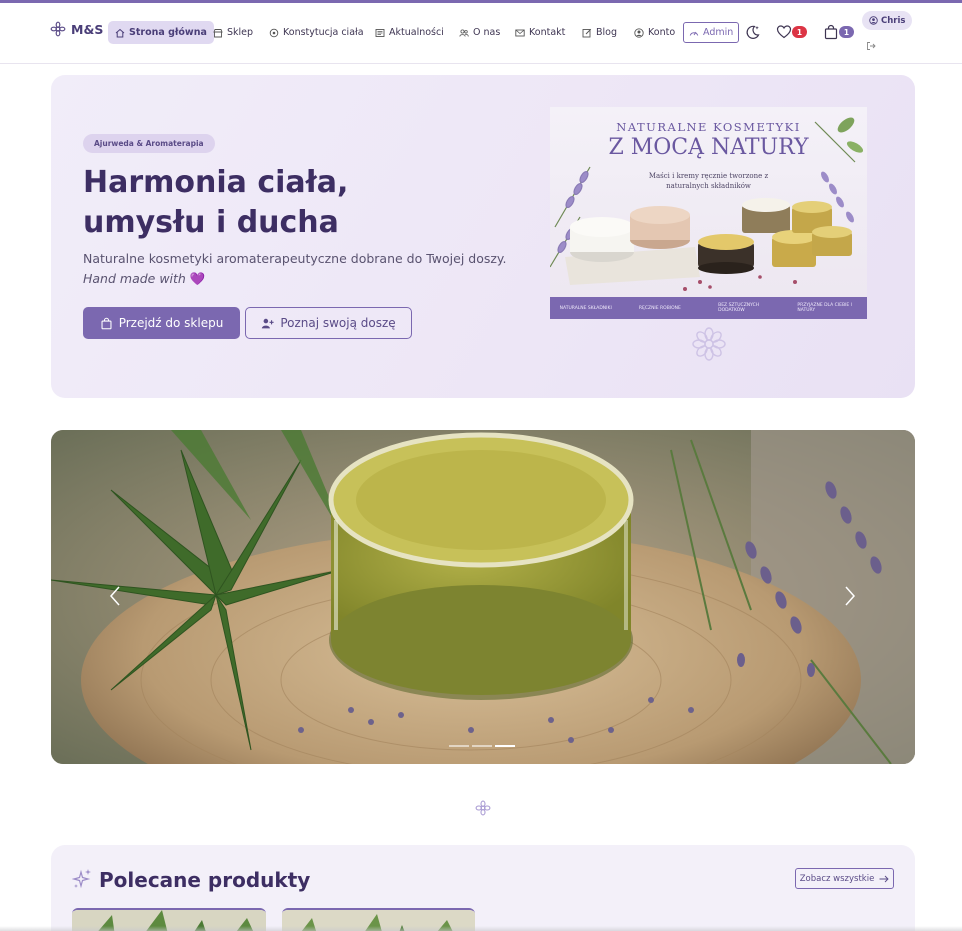 Image resolution: width=962 pixels, height=931 pixels. Describe the element at coordinates (338, 323) in the screenshot. I see `discover-dosha-label: Poznaj swoją doszę` at that location.